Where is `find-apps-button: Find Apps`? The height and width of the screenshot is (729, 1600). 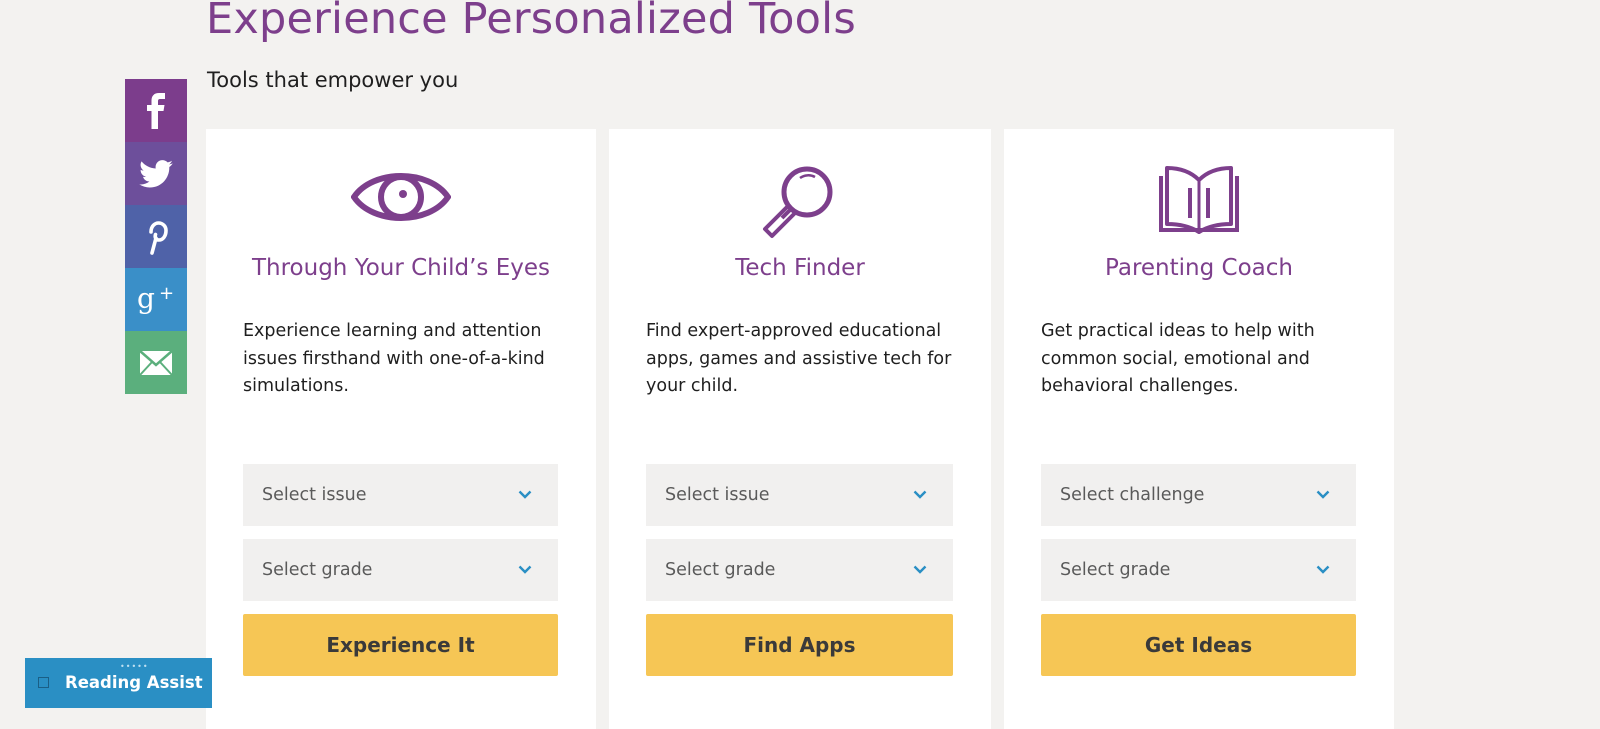
find-apps-button: Find Apps is located at coordinates (799, 645).